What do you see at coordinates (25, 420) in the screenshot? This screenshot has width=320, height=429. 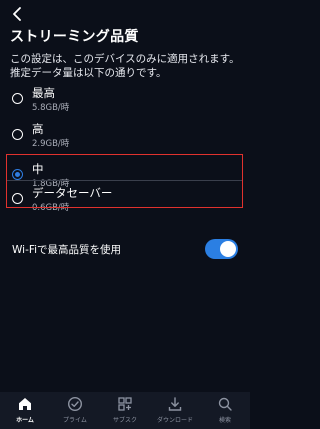 I see `nav-label: ホーム` at bounding box center [25, 420].